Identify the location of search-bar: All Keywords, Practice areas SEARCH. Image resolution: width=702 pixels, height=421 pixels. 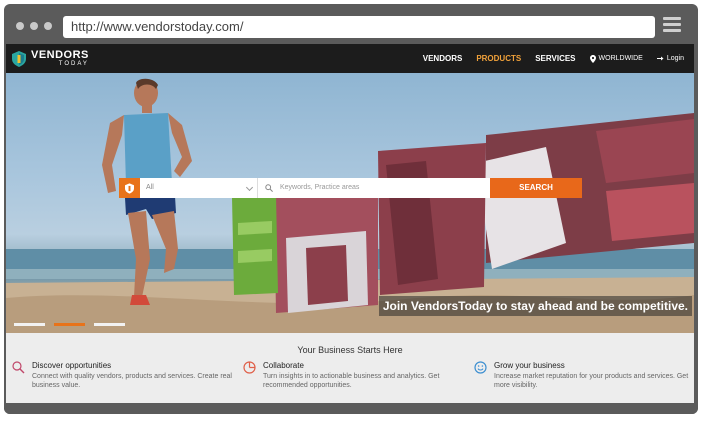
(350, 188).